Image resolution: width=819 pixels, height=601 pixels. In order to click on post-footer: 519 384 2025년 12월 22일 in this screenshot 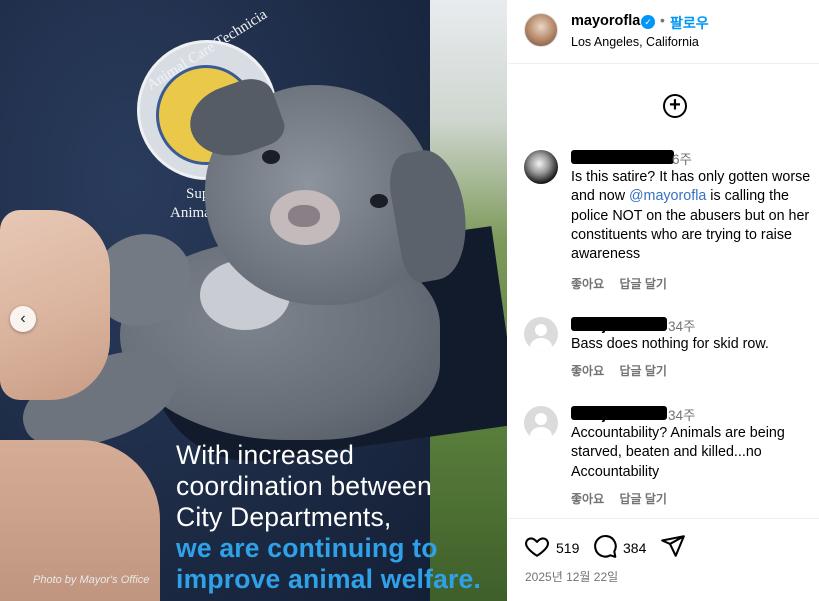, I will do `click(663, 559)`.